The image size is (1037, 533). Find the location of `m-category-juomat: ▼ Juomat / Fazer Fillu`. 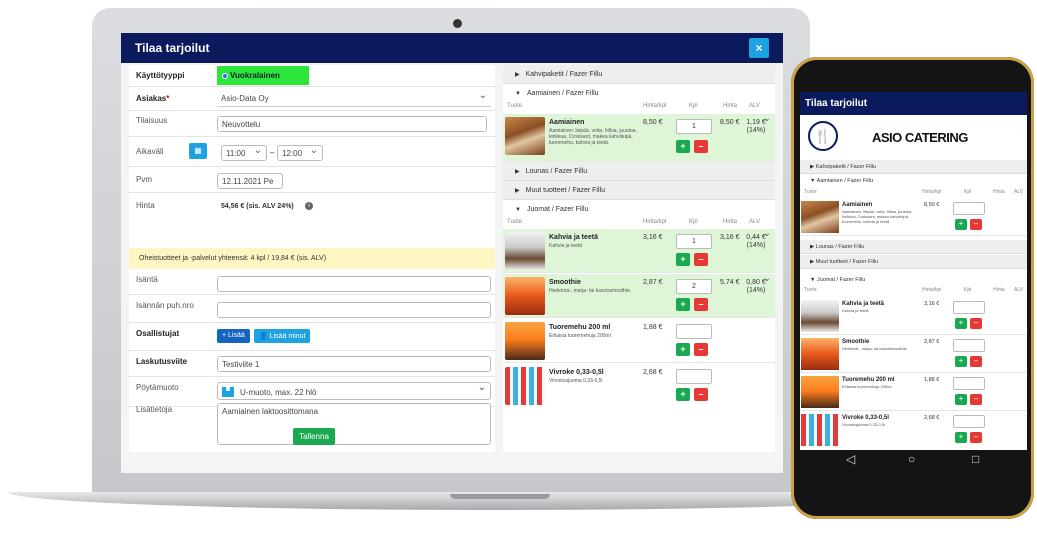

m-category-juomat: ▼ Juomat / Fazer Fillu is located at coordinates (913, 280).